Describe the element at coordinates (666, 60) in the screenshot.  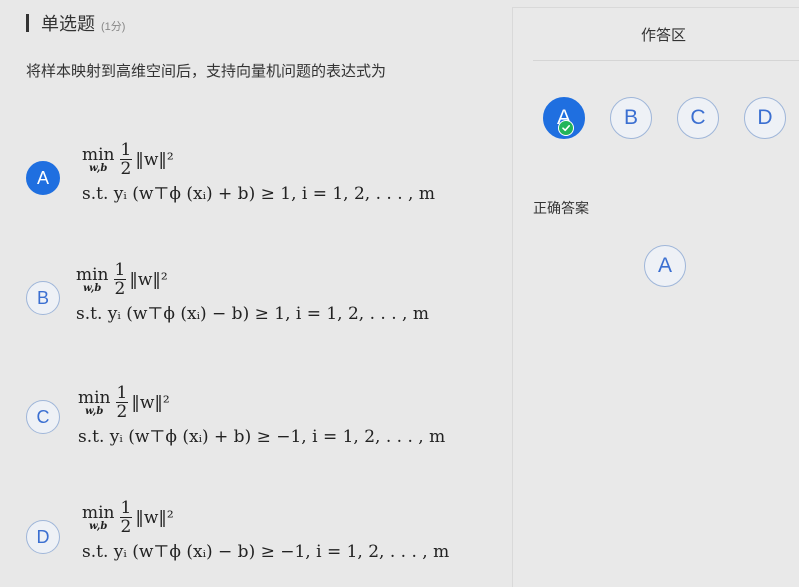
I see `panel-divider` at that location.